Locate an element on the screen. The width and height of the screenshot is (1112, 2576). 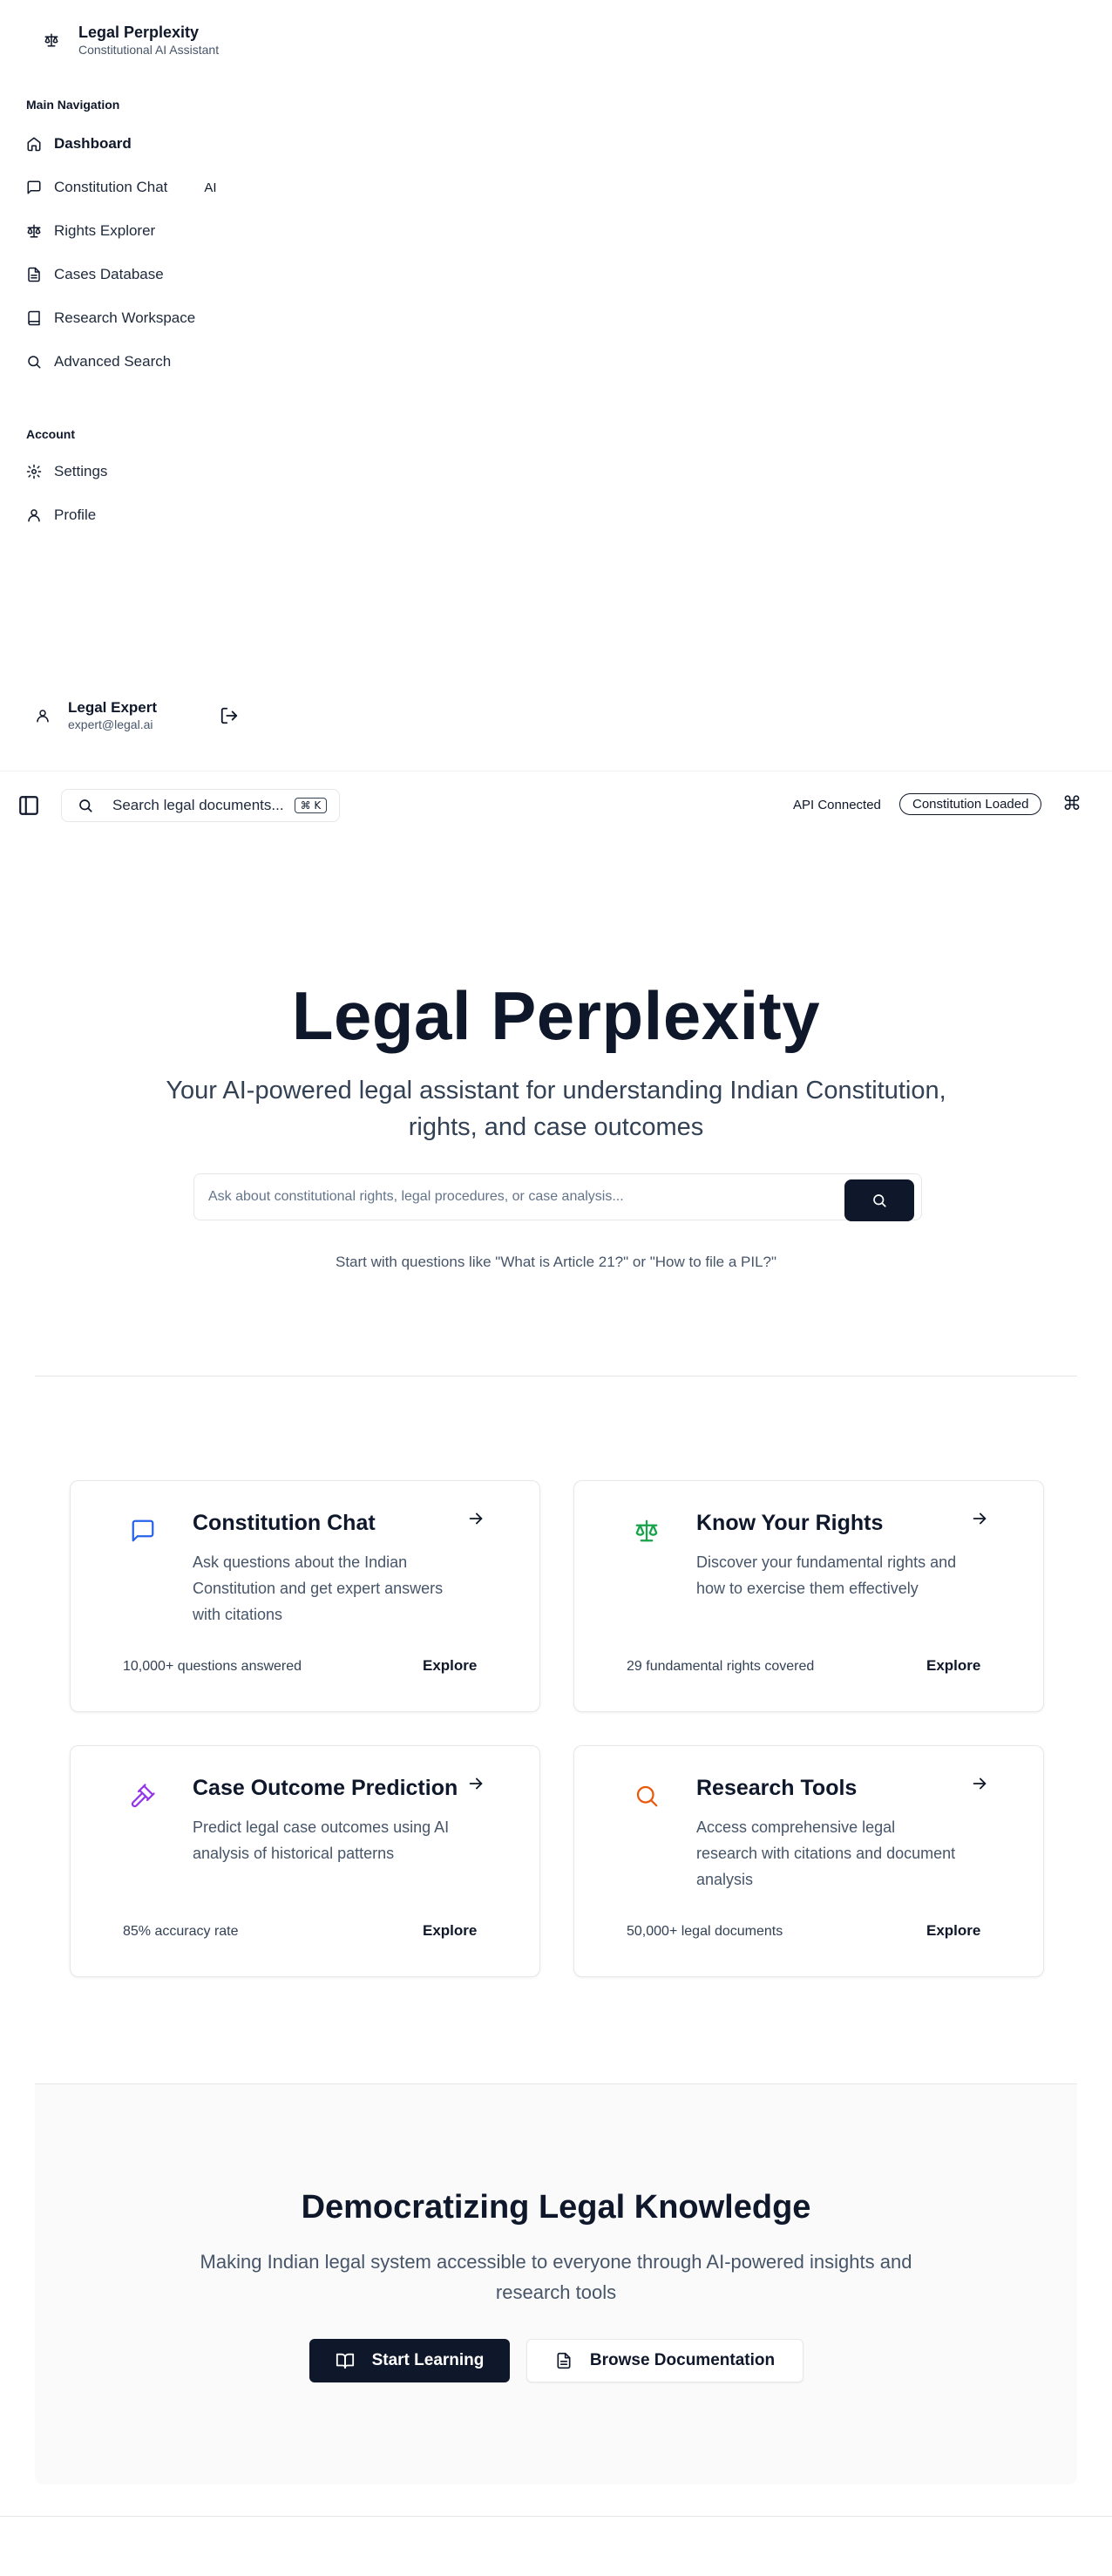
sidebar-item-constitution-chat: Constitution Chat AI is located at coordinates (139, 188).